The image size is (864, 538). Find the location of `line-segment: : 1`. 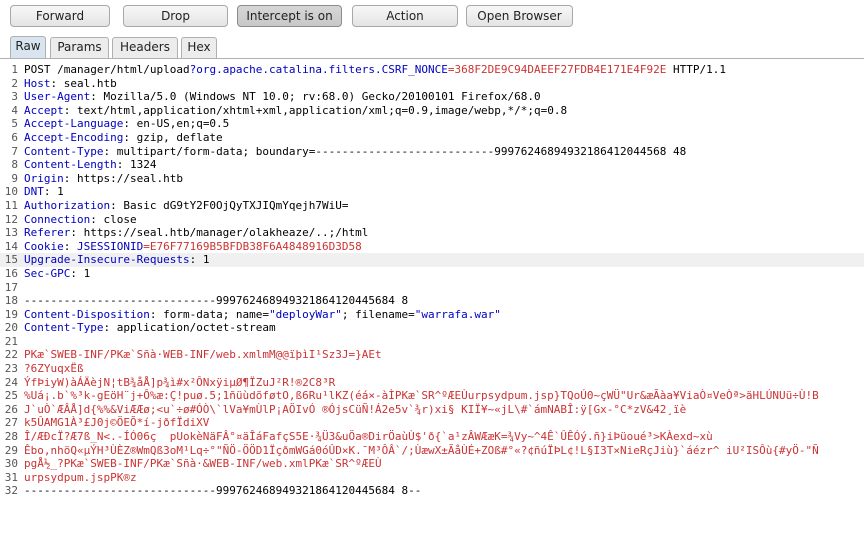

line-segment: : 1 is located at coordinates (80, 273).